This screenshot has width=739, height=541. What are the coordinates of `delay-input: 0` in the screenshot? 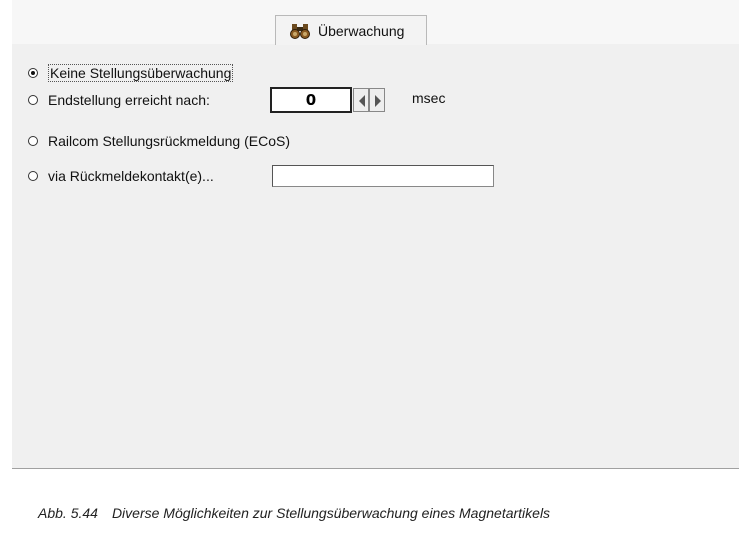 It's located at (311, 100).